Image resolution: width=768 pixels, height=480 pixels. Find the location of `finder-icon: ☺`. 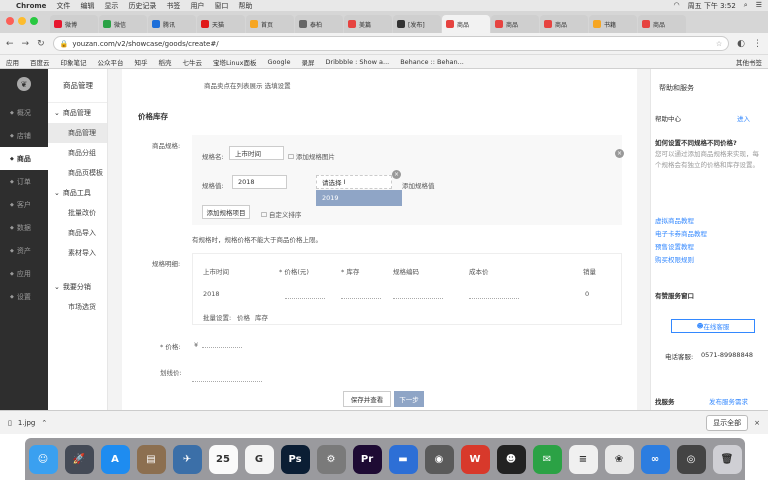

finder-icon: ☺ is located at coordinates (43, 459).